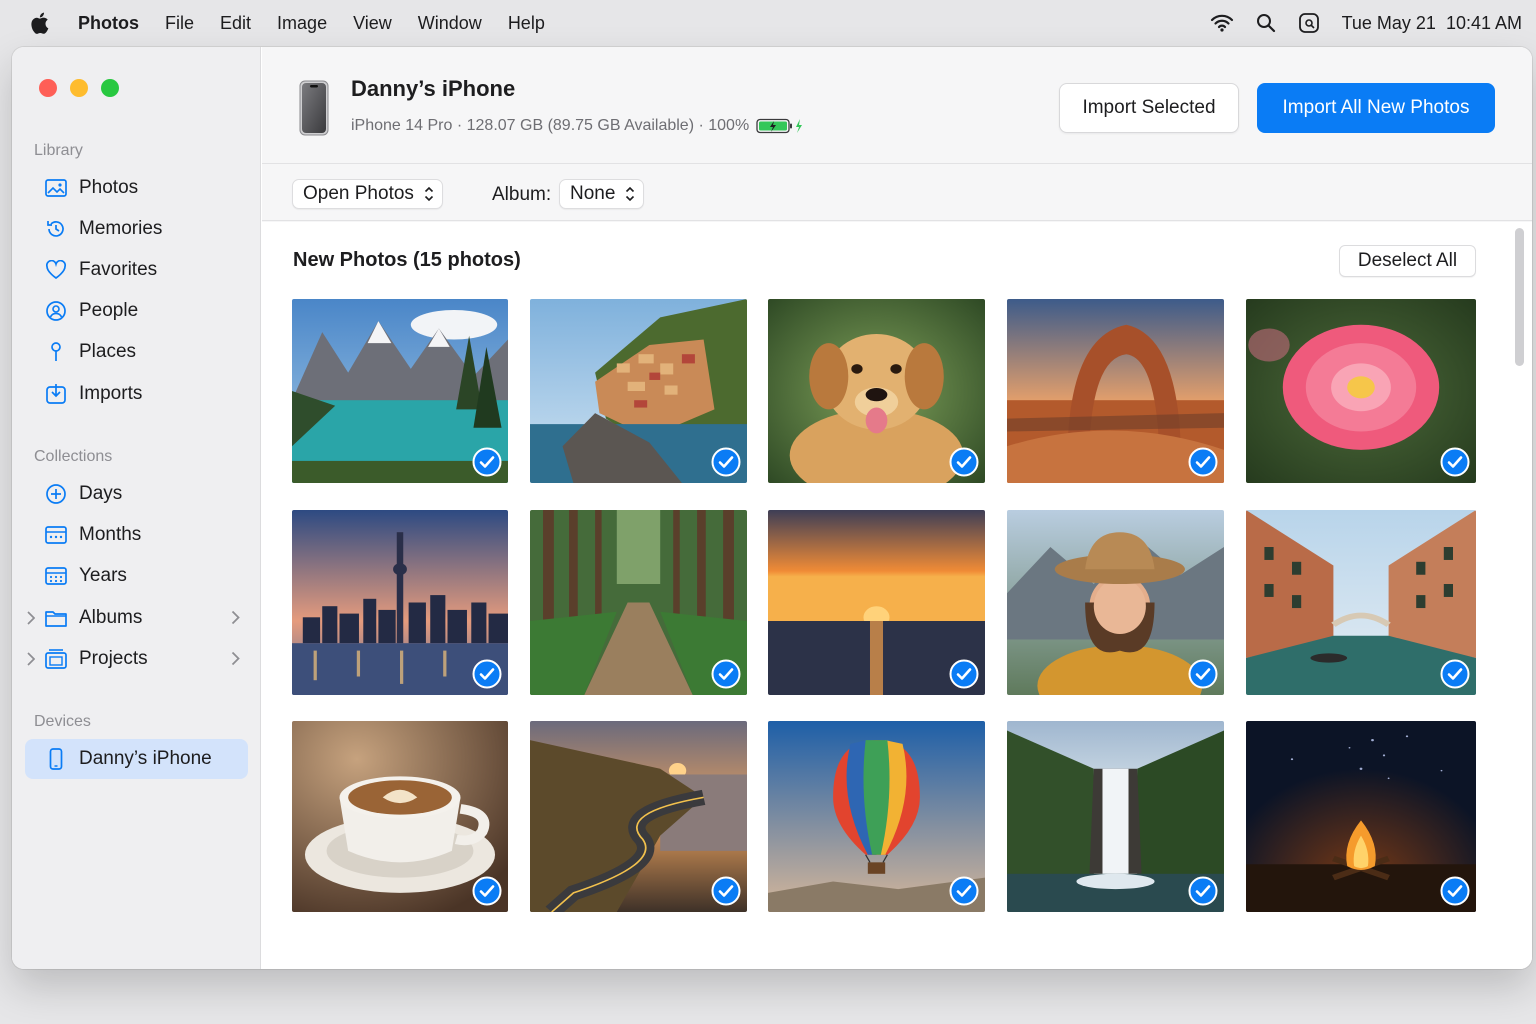 The image size is (1536, 1024). Describe the element at coordinates (136, 188) in the screenshot. I see `sidebar-item-photos: Photos` at that location.